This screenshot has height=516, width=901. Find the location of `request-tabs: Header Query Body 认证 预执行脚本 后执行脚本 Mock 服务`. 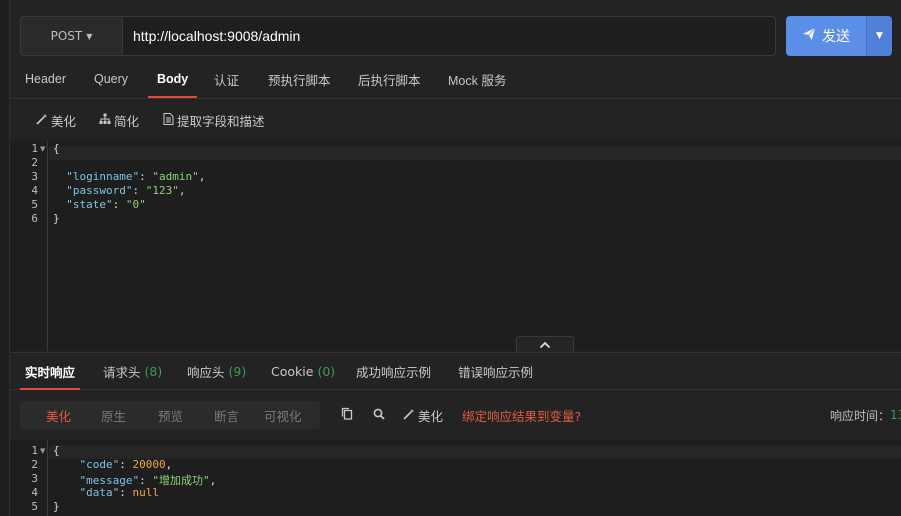

request-tabs: Header Query Body 认证 预执行脚本 后执行脚本 Mock 服务 is located at coordinates (455, 79).